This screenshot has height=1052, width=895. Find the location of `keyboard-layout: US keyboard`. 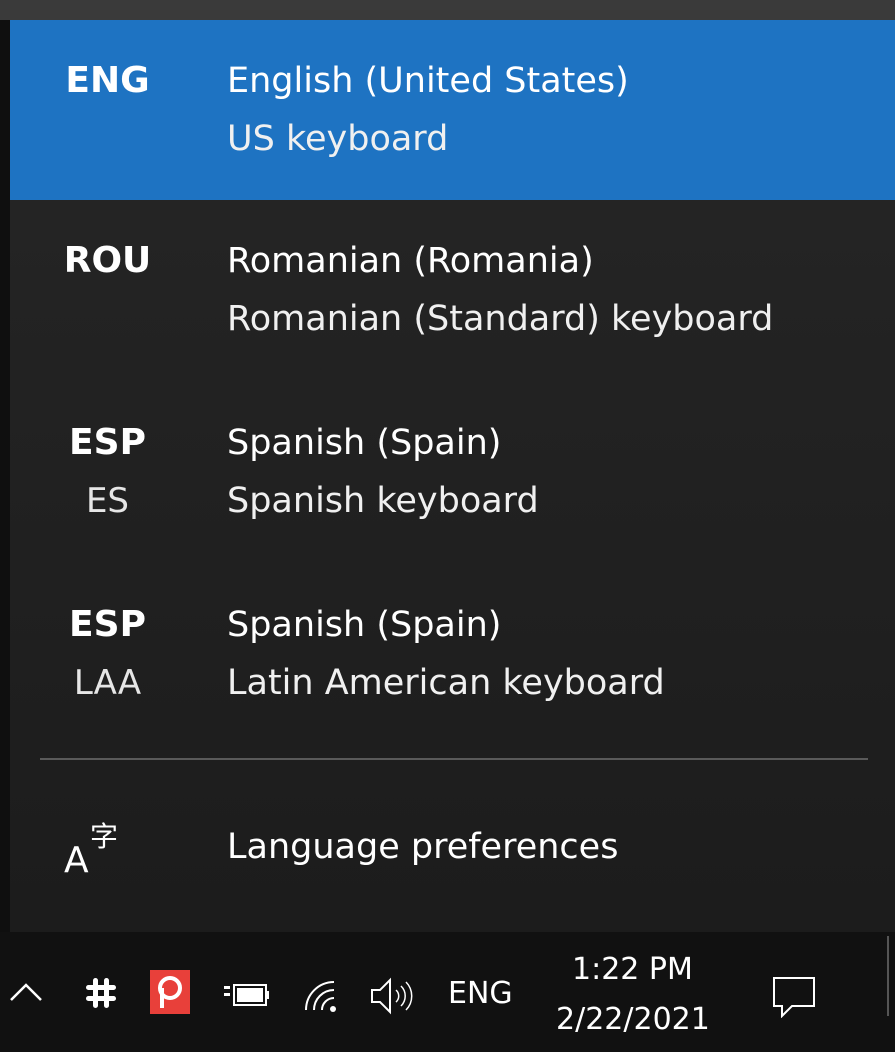

keyboard-layout: US keyboard is located at coordinates (338, 139).